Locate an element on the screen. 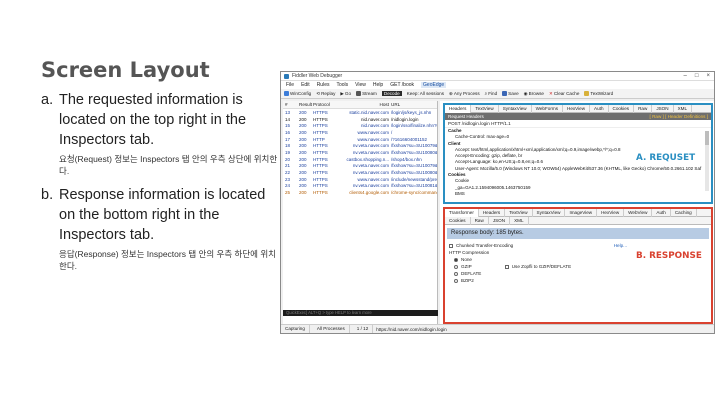  textwizard-button: TextWizard is located at coordinates (598, 93).